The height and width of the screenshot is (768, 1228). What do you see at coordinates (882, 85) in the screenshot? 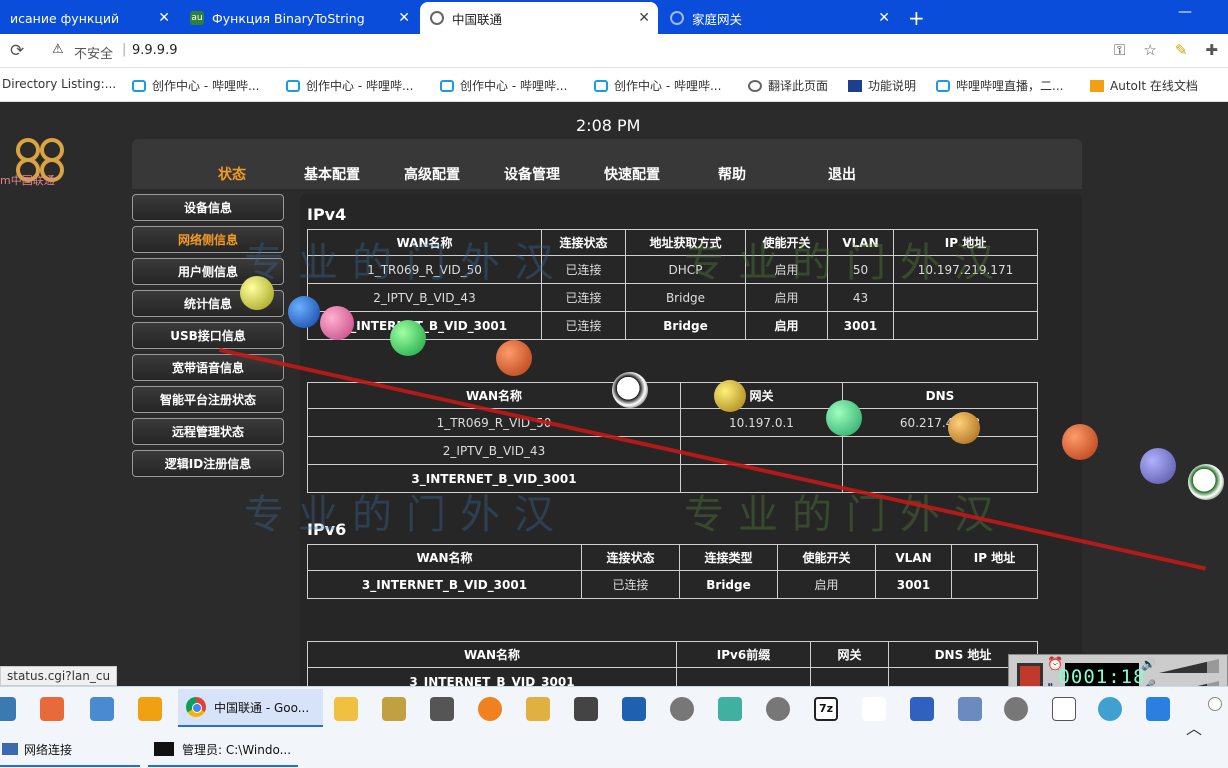
I see `bookmark-function-help: 功能说明` at bounding box center [882, 85].